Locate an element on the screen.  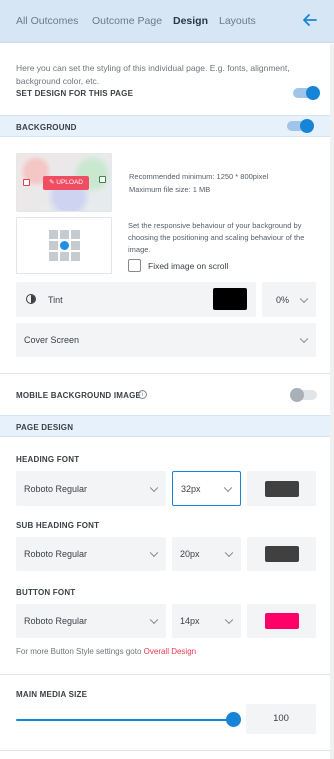
fixed-image-label: Fixed image on scroll is located at coordinates (188, 266).